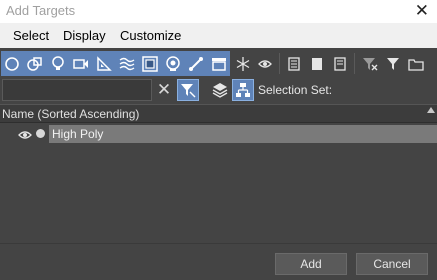  What do you see at coordinates (311, 264) in the screenshot?
I see `add-button: Add` at bounding box center [311, 264].